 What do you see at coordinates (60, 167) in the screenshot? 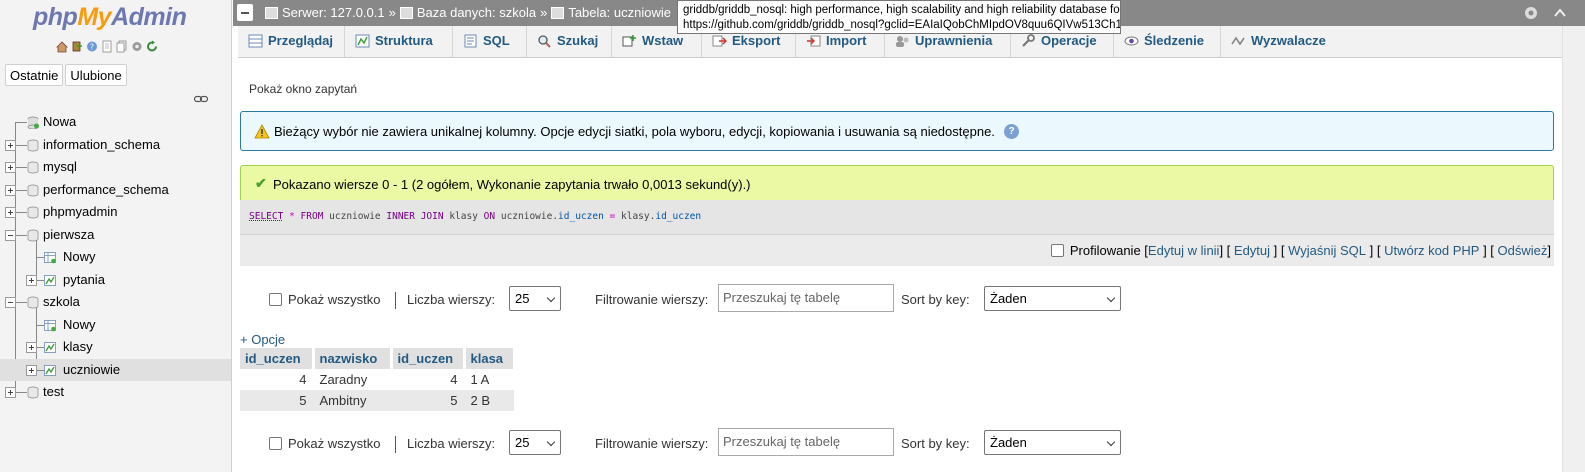
I see `tree-item-label: mysql` at bounding box center [60, 167].